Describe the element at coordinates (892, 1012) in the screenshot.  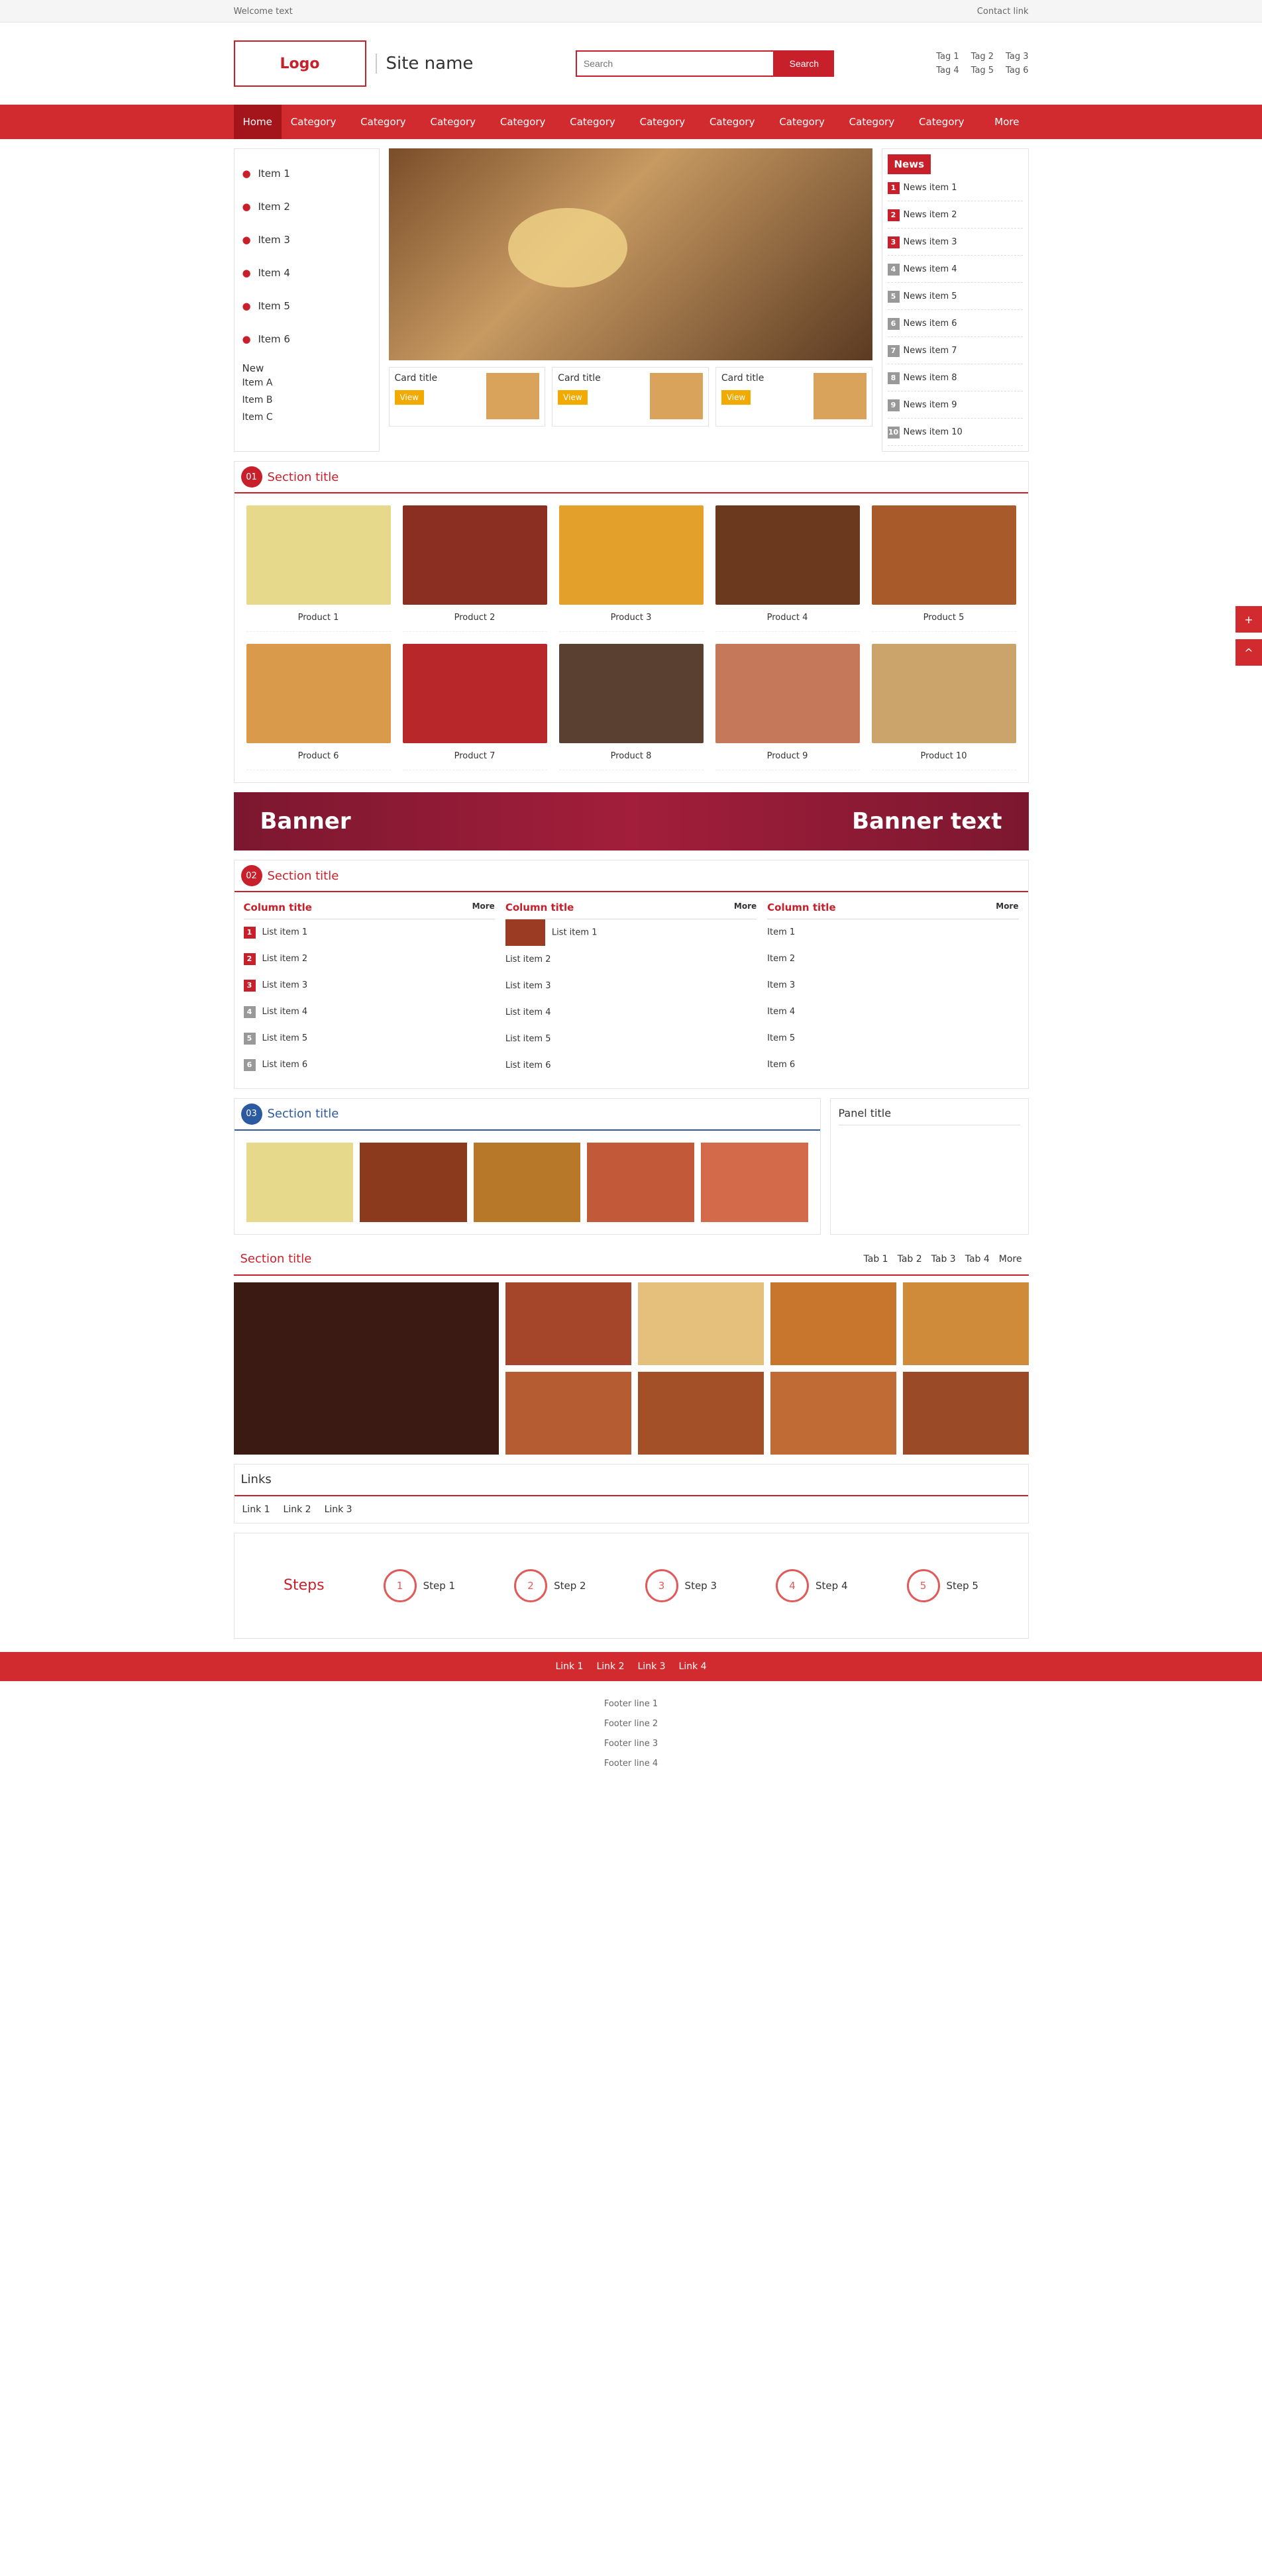
I see `list-item: Item 4` at that location.